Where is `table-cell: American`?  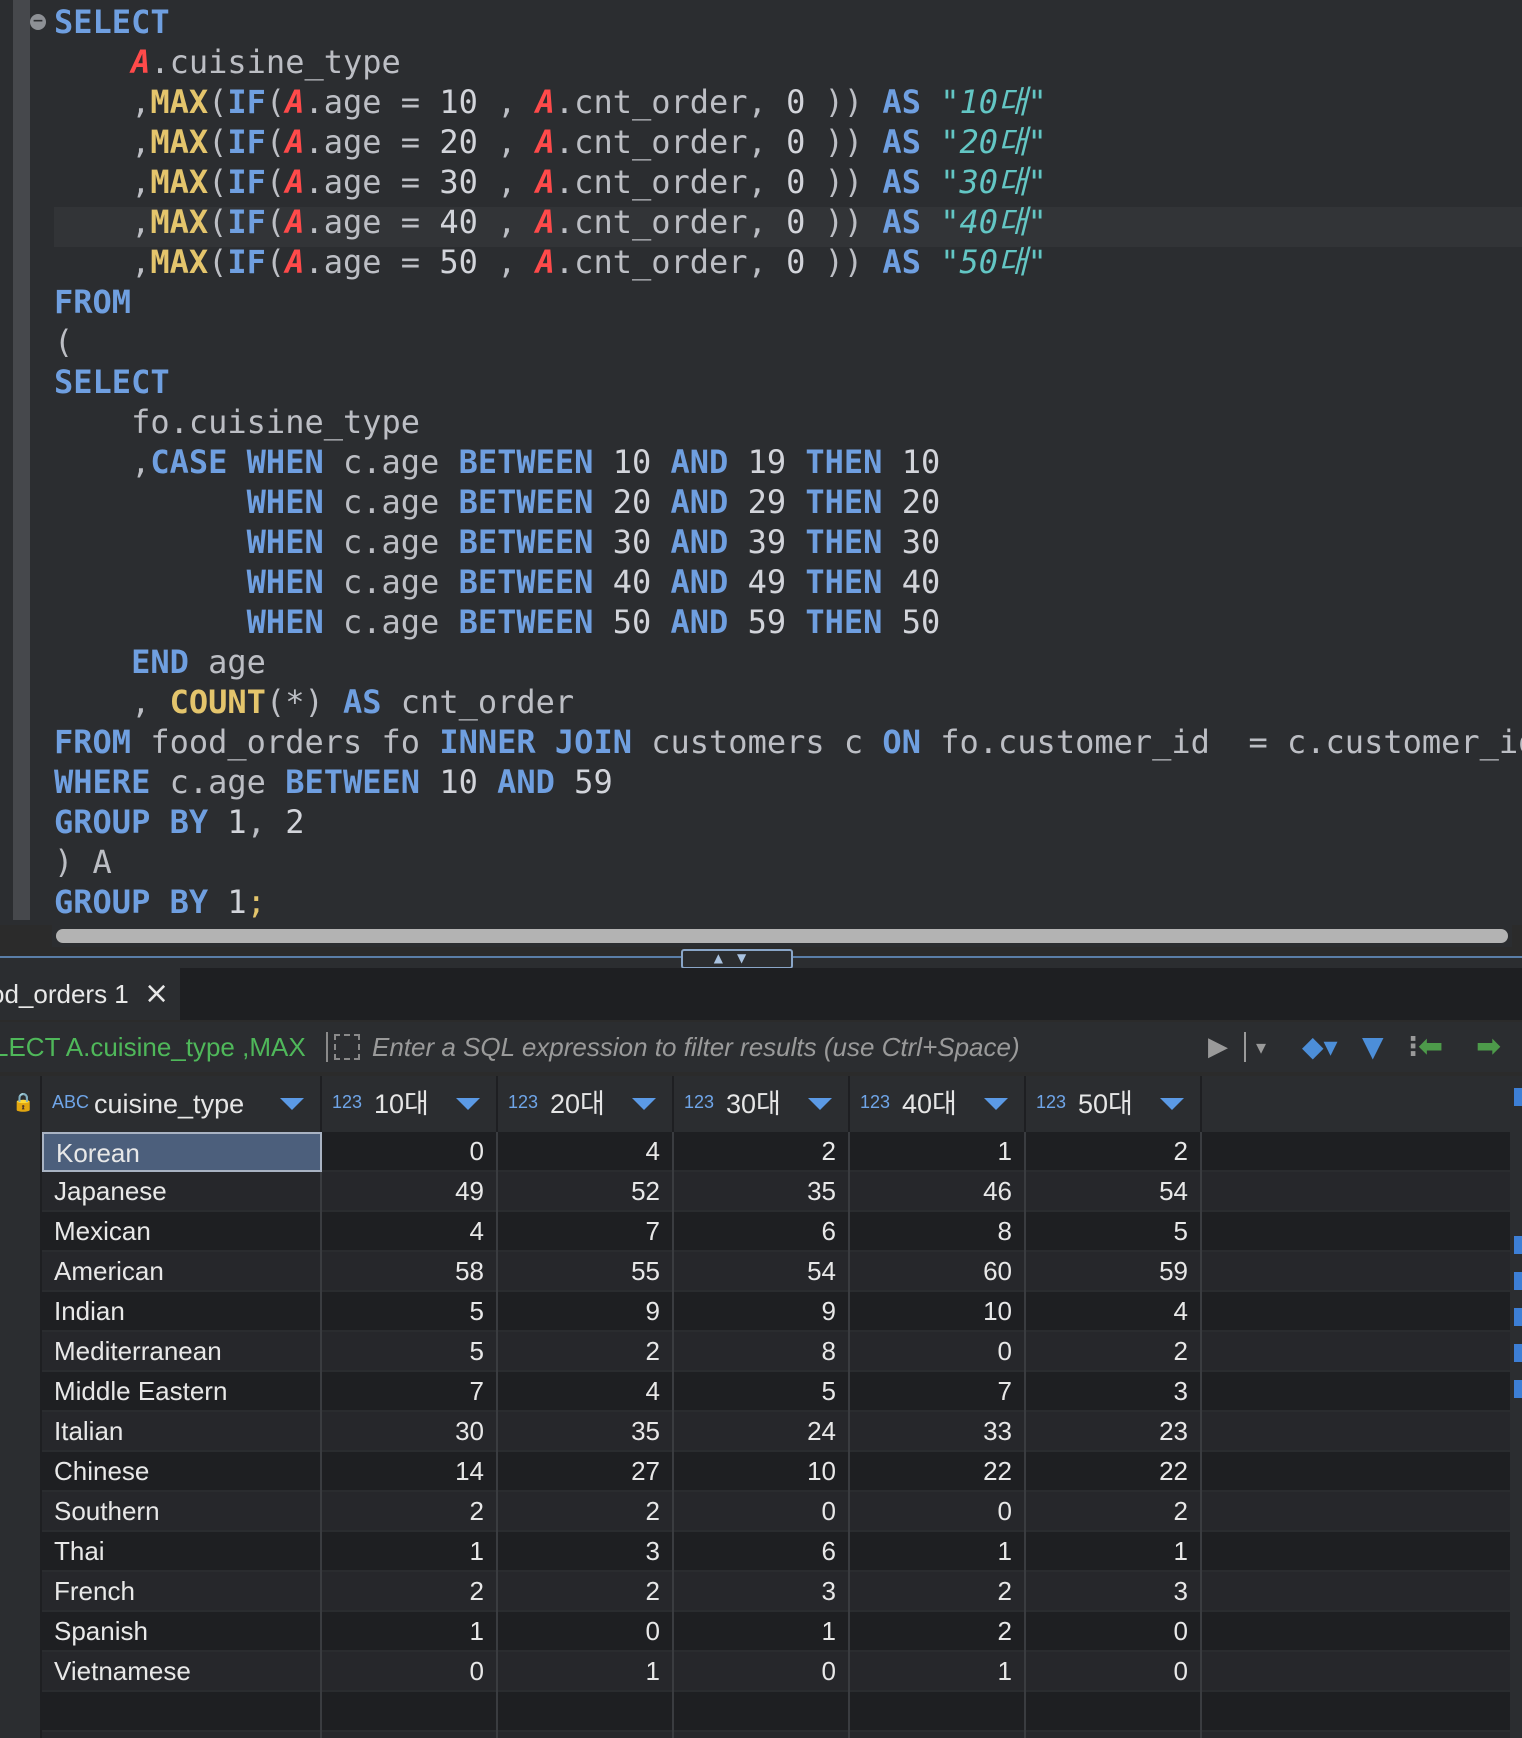 table-cell: American is located at coordinates (182, 1272).